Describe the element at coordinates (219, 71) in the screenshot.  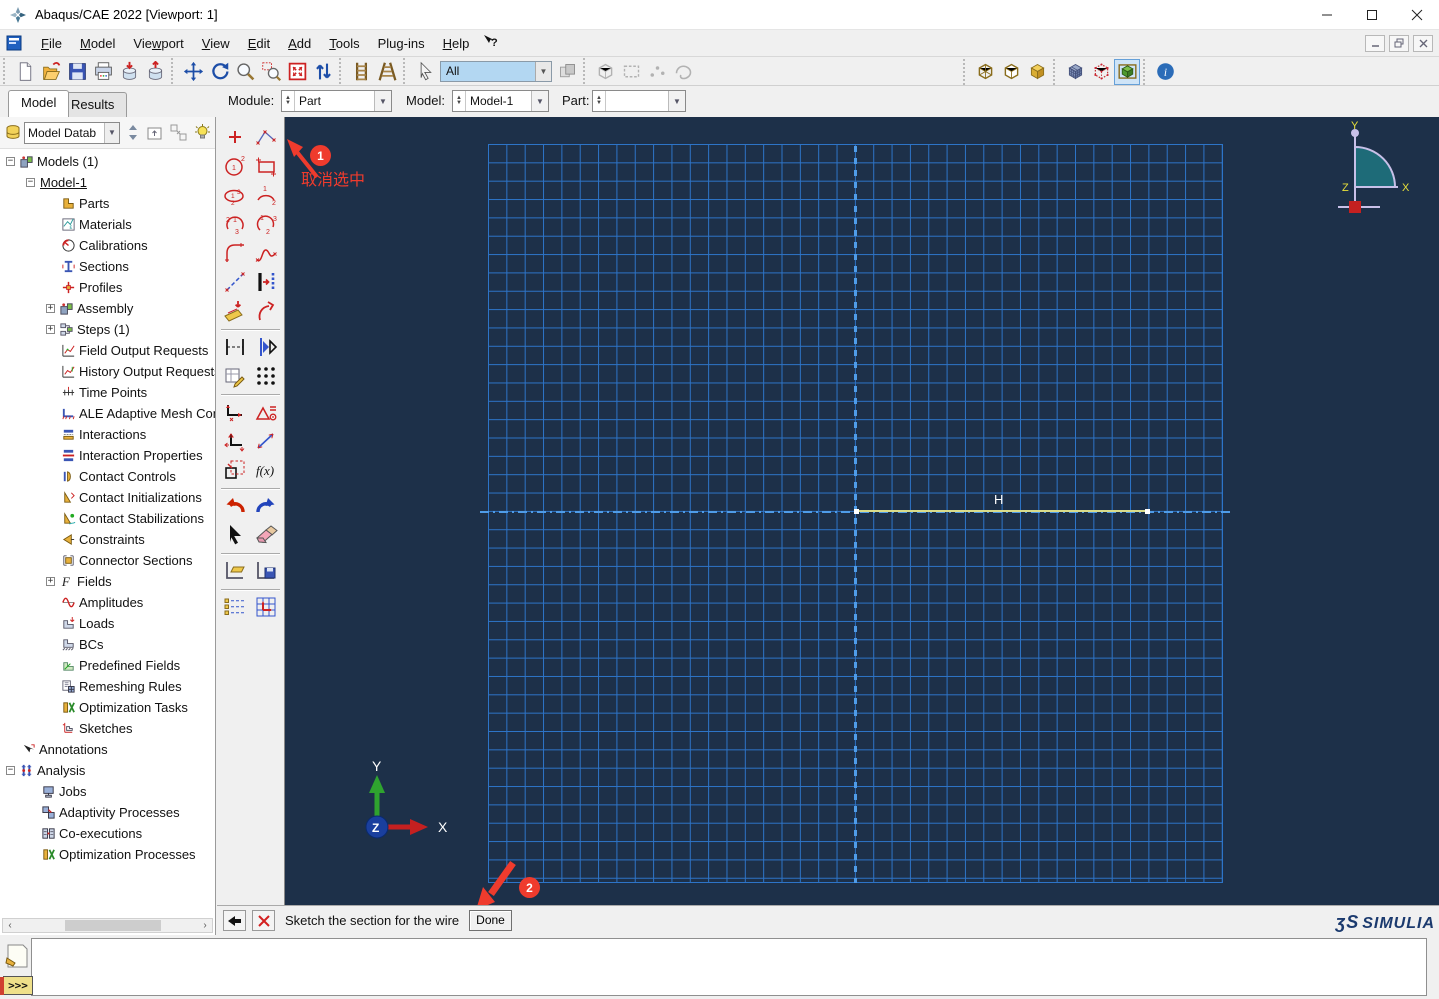
I see `rotate-button` at that location.